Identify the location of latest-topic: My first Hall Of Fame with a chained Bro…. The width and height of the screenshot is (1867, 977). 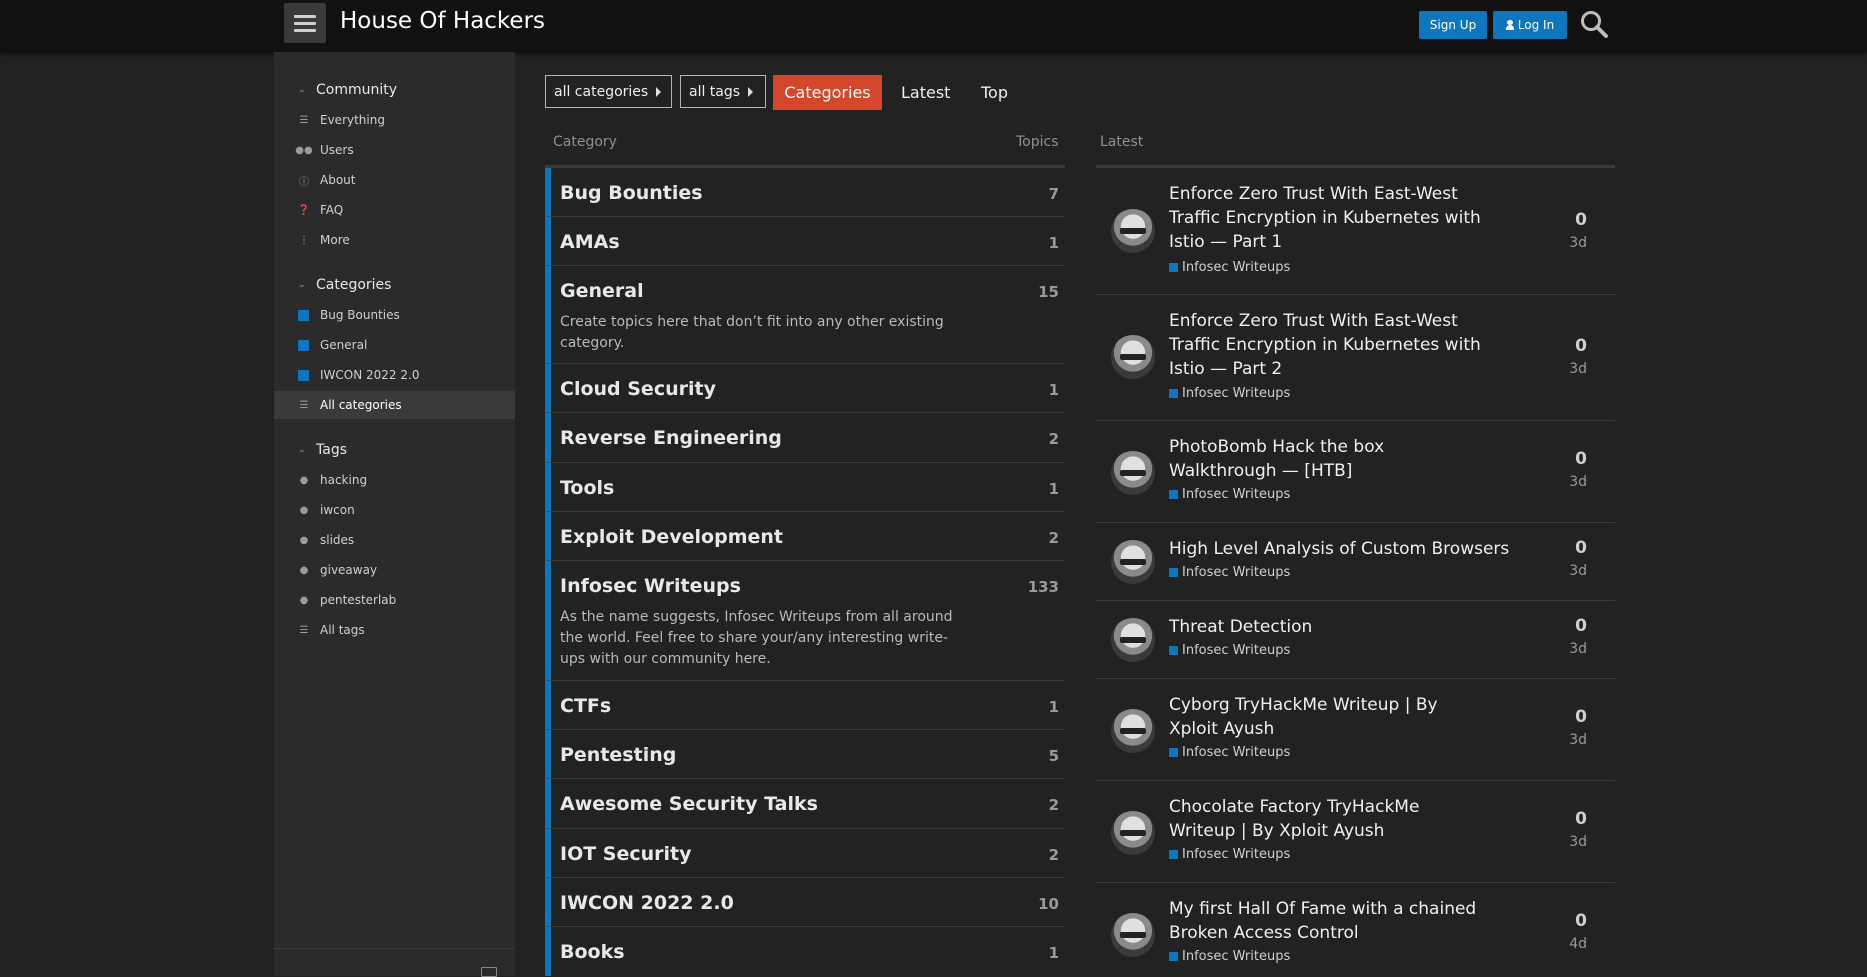
(1355, 929).